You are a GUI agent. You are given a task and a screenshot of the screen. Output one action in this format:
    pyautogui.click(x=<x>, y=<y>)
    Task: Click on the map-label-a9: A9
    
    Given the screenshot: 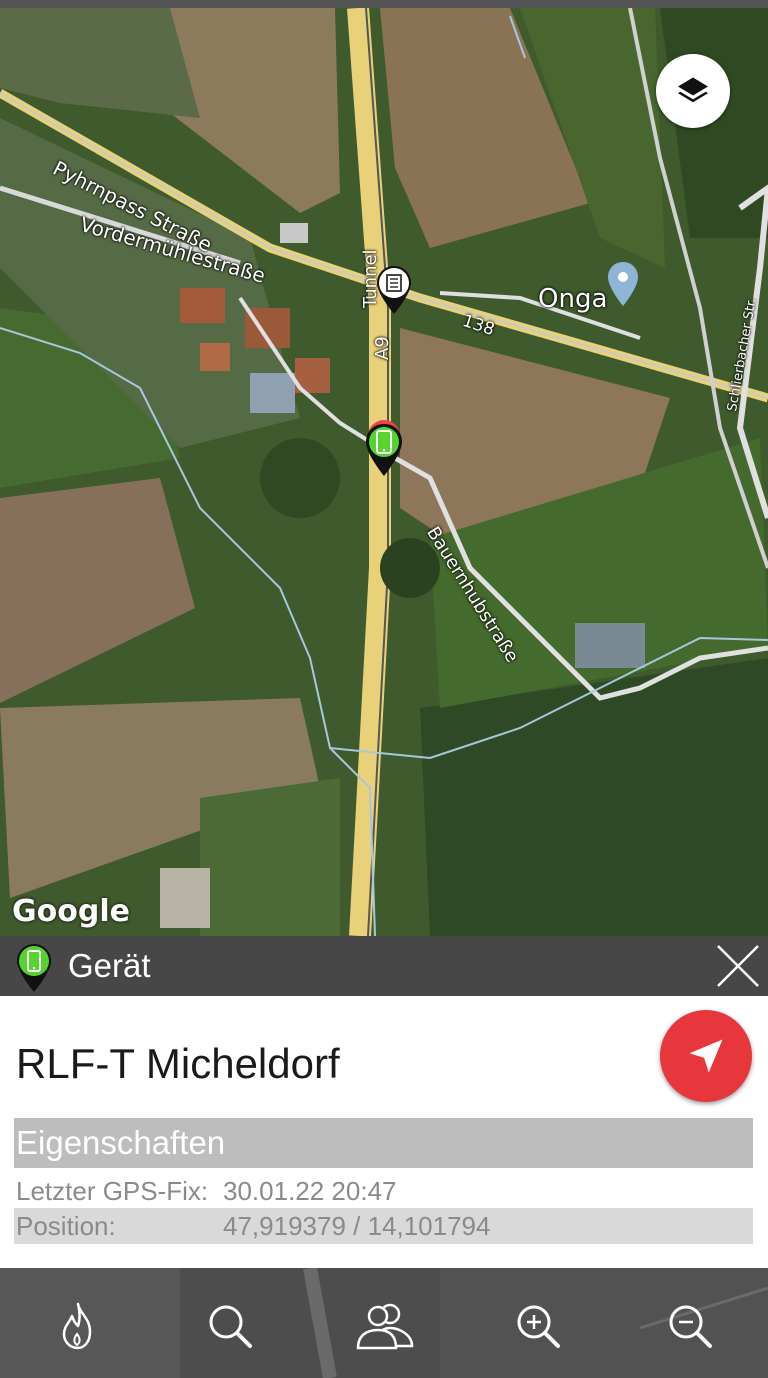 What is the action you would take?
    pyautogui.click(x=382, y=348)
    